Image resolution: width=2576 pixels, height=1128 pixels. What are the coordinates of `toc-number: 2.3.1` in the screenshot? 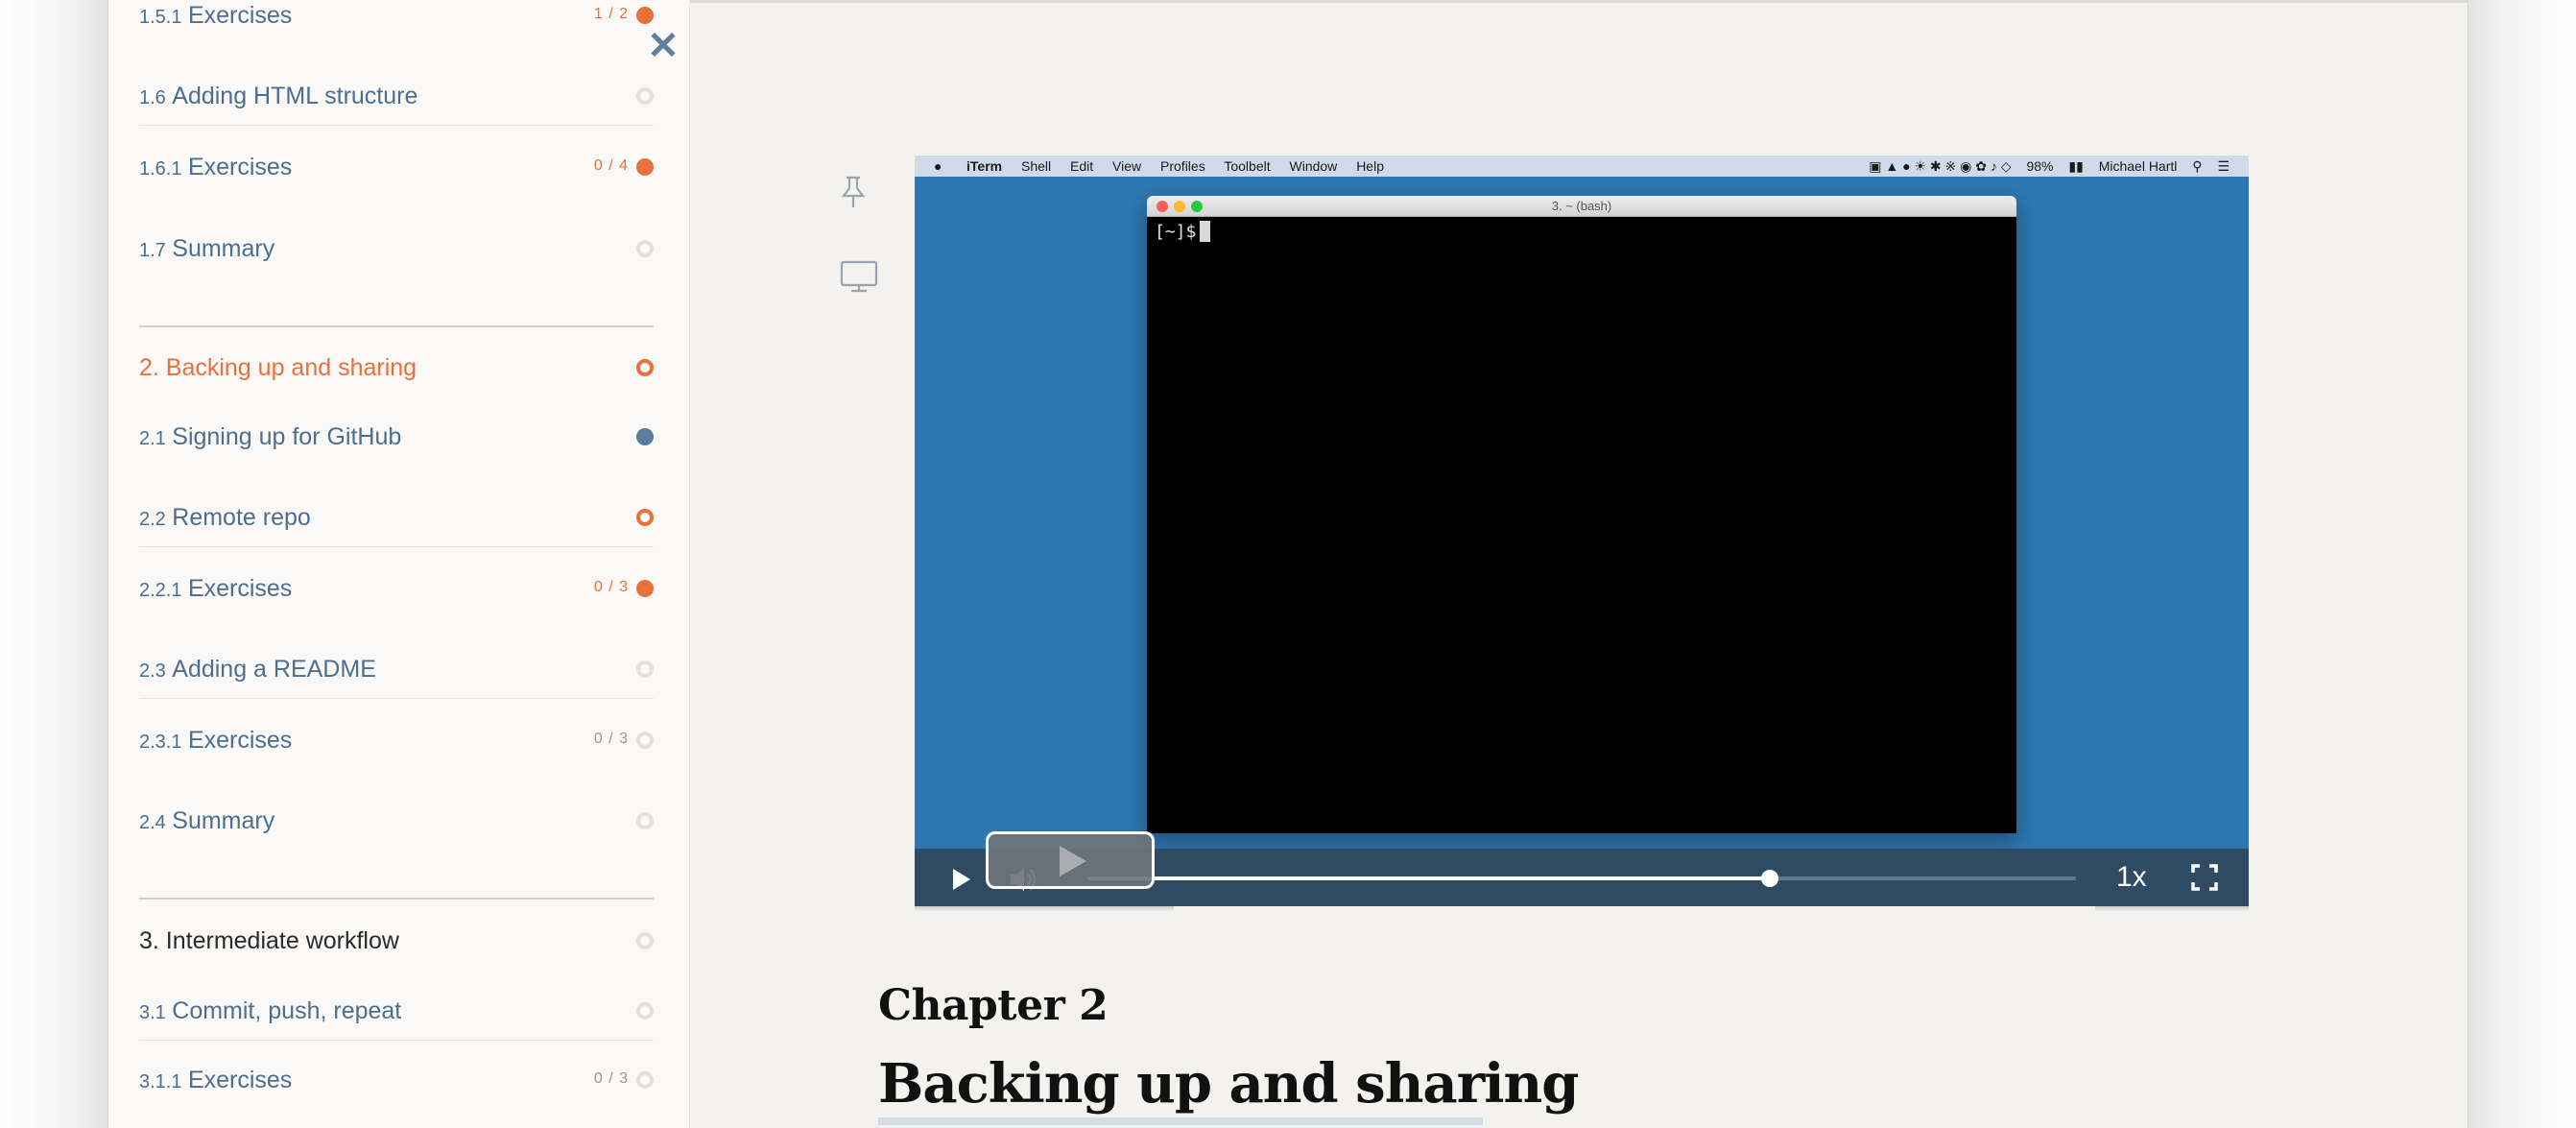 It's located at (160, 742).